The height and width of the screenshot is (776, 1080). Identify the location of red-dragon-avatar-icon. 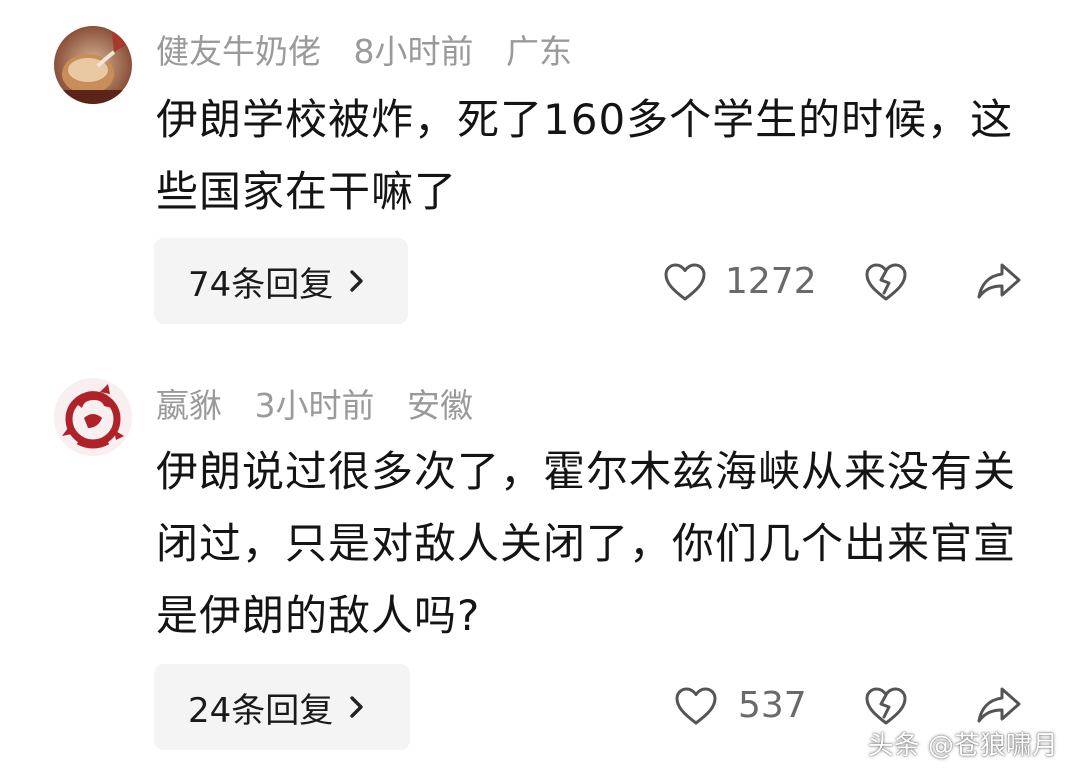
(93, 417).